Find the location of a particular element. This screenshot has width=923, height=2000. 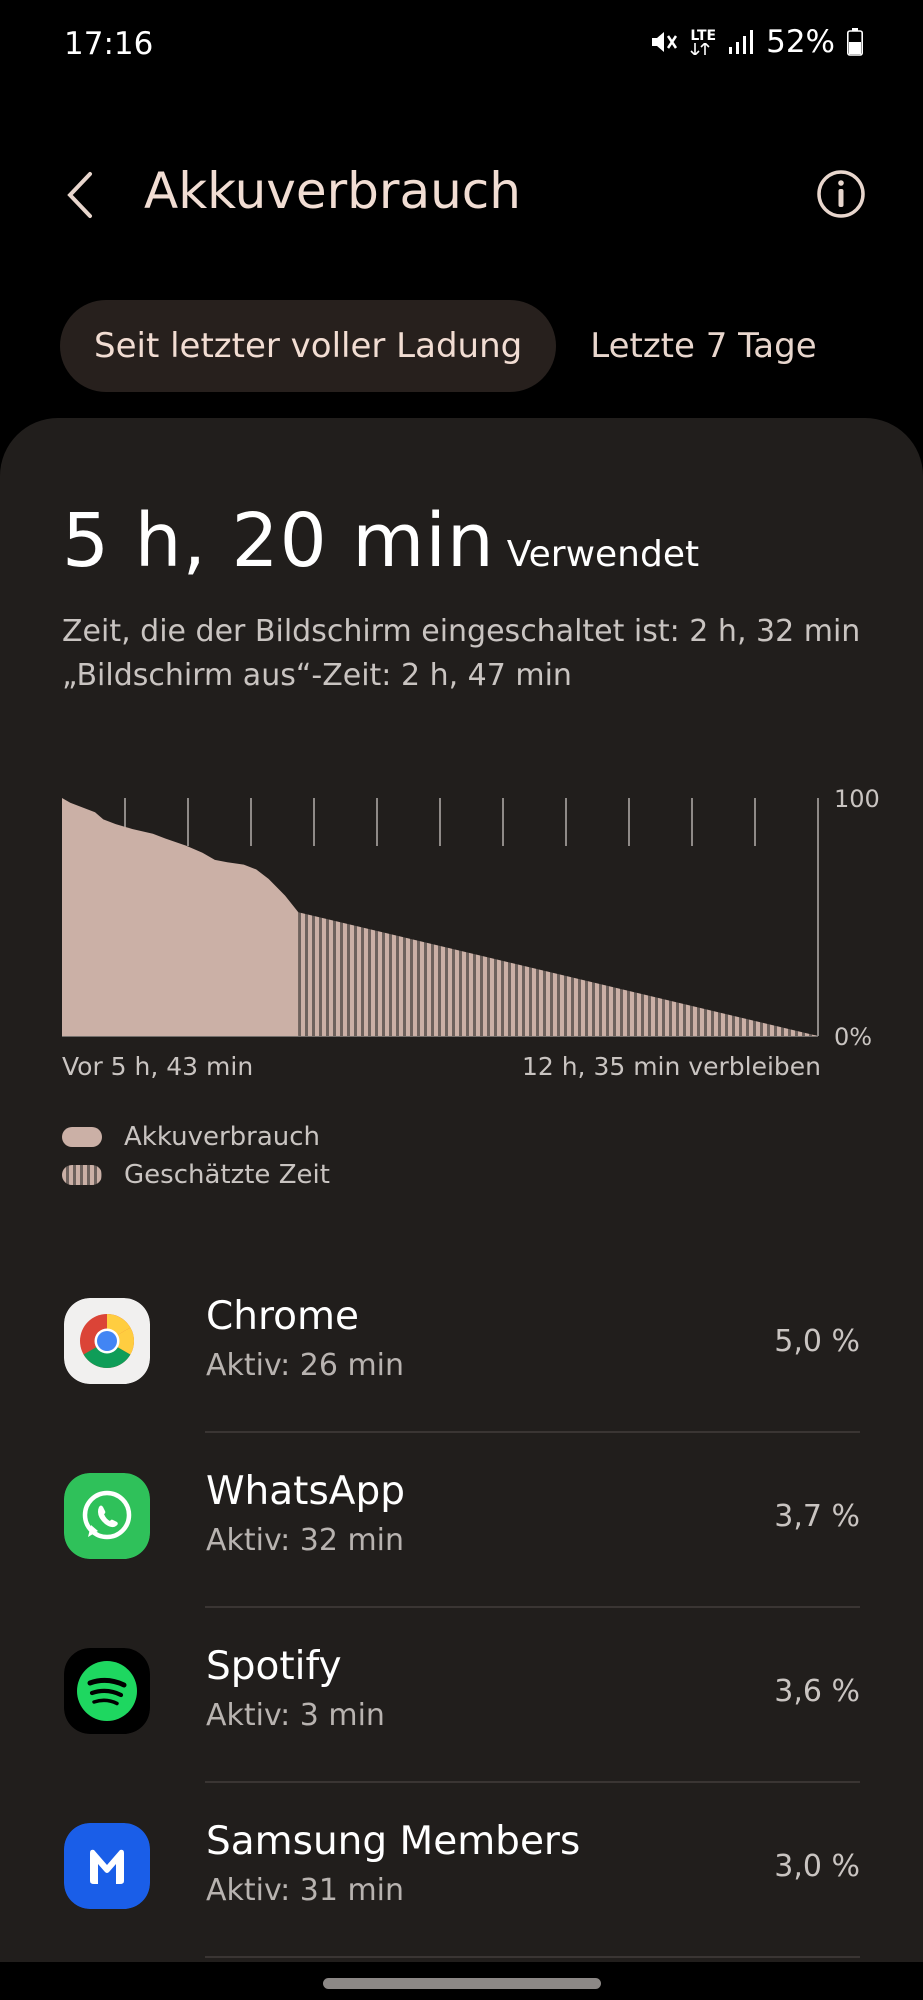

app-name: Samsung Members is located at coordinates (393, 1841).